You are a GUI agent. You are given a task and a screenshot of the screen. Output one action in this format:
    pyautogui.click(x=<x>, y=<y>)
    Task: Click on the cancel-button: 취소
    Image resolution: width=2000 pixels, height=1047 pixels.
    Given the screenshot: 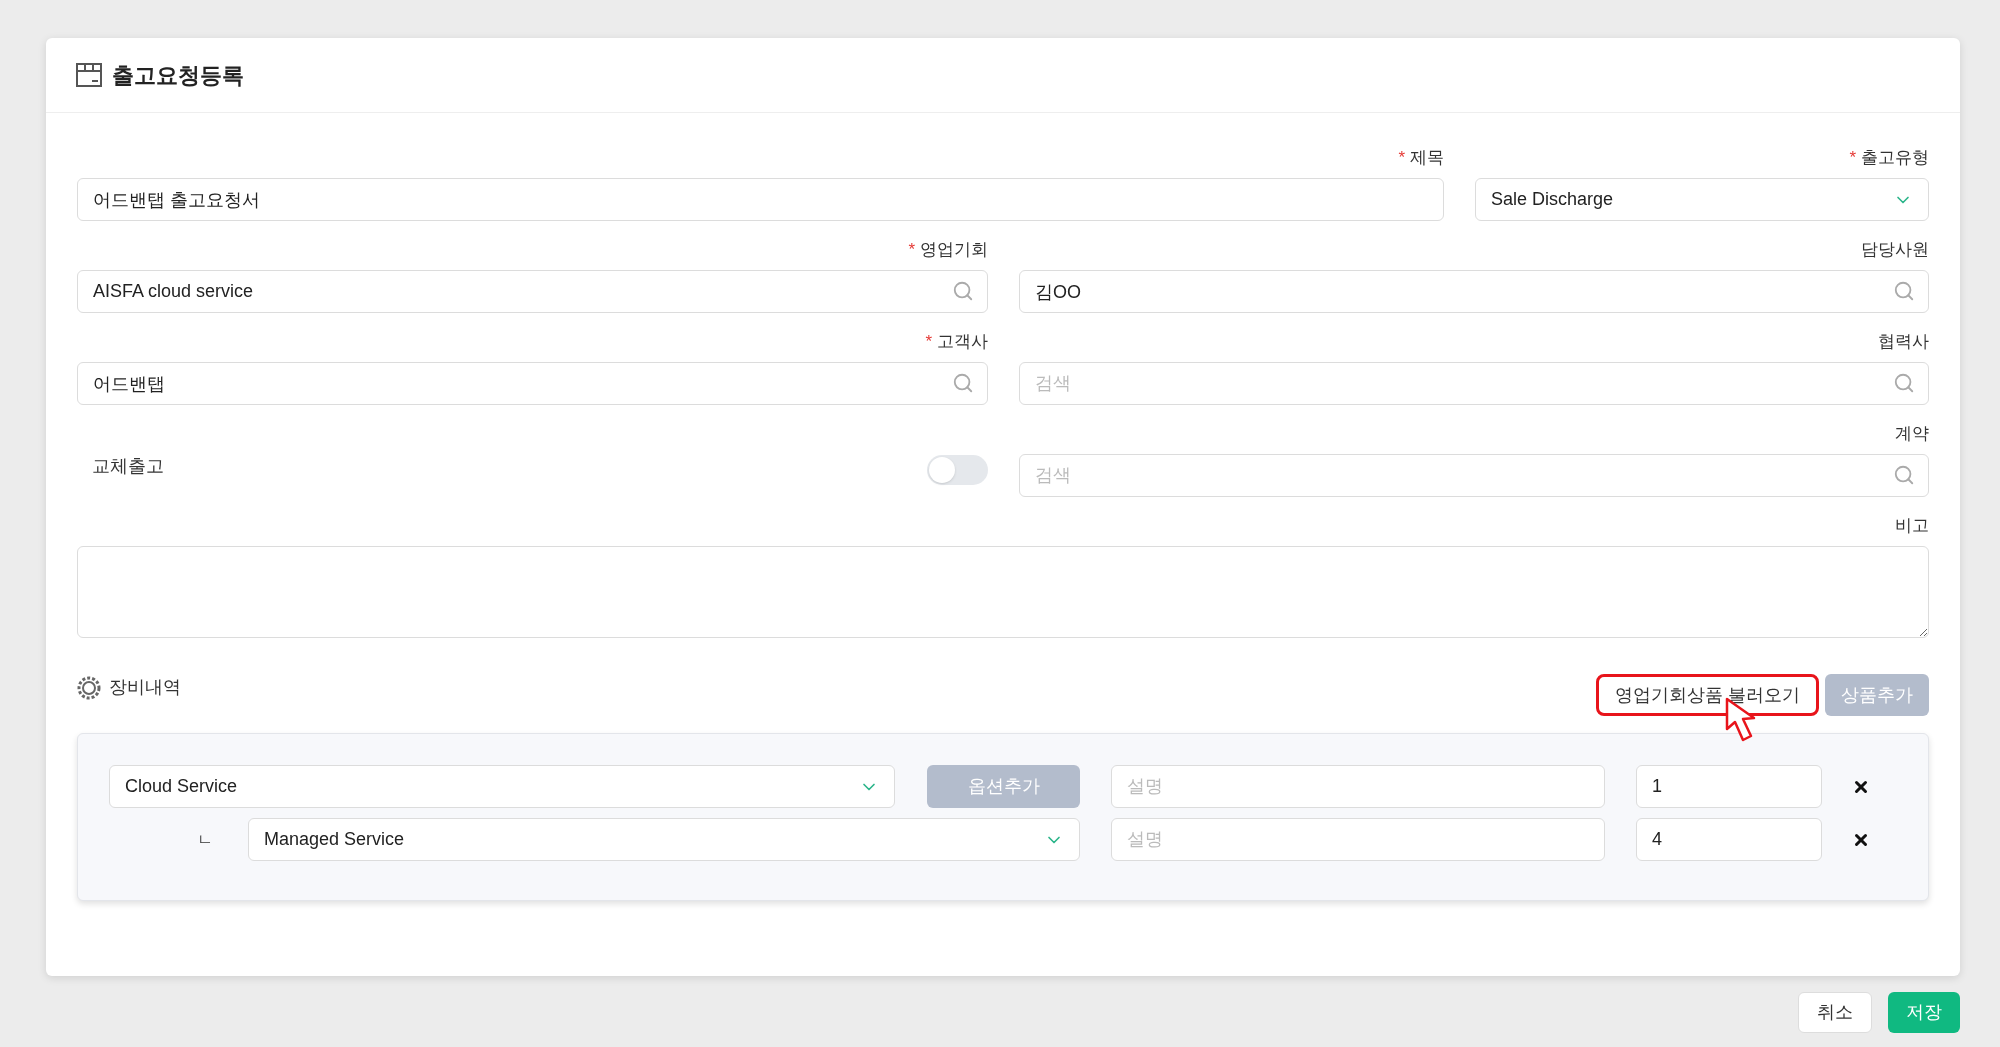 What is the action you would take?
    pyautogui.click(x=1835, y=1012)
    